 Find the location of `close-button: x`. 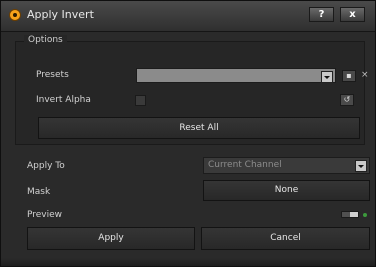

close-button: x is located at coordinates (352, 14).